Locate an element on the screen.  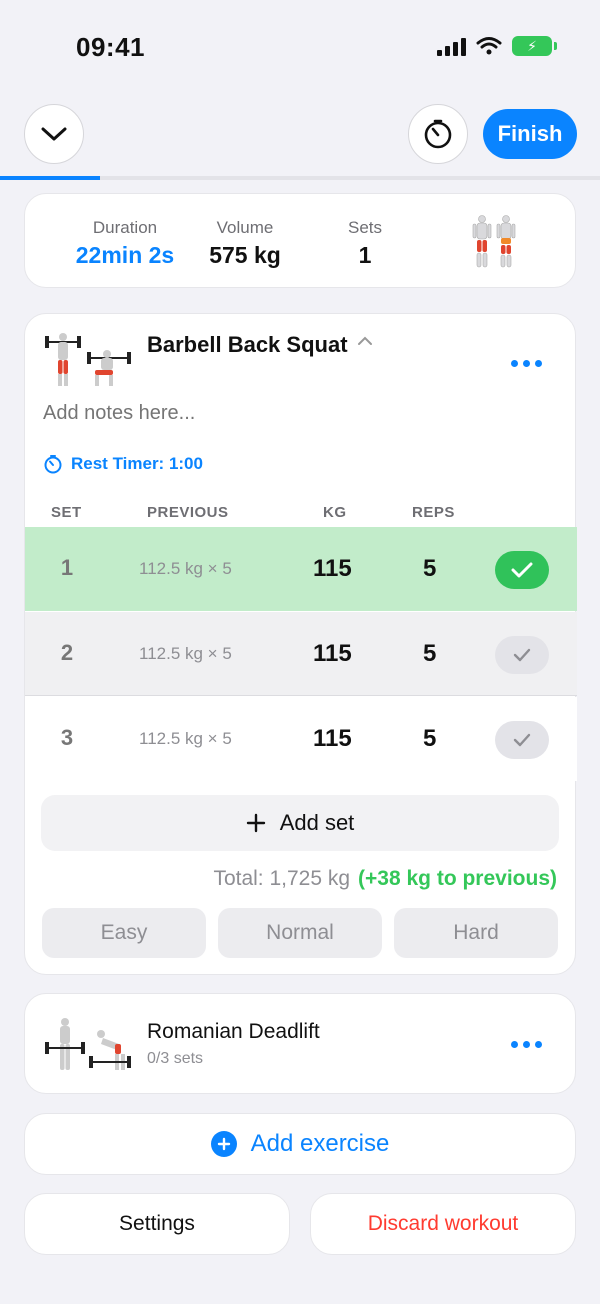
volume-stat: Volume 575 kg is located at coordinates (245, 243).